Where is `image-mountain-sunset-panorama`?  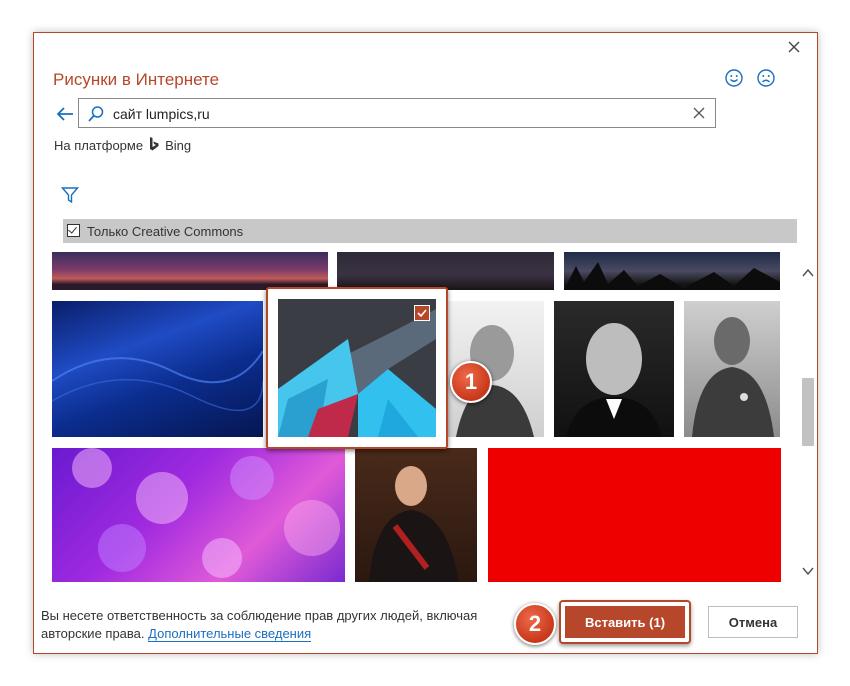 image-mountain-sunset-panorama is located at coordinates (190, 271).